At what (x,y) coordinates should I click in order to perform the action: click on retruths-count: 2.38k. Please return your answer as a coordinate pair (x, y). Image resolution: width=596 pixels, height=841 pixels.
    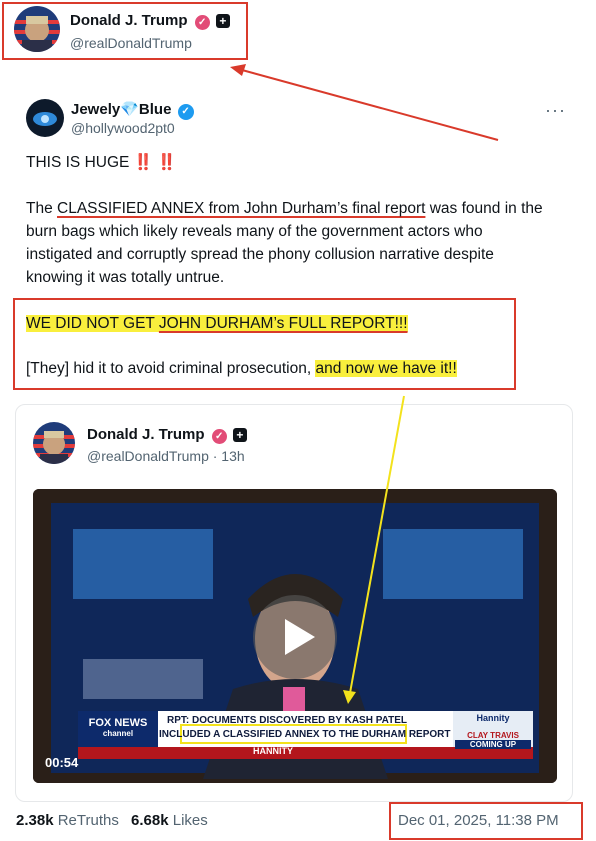
    Looking at the image, I should click on (35, 820).